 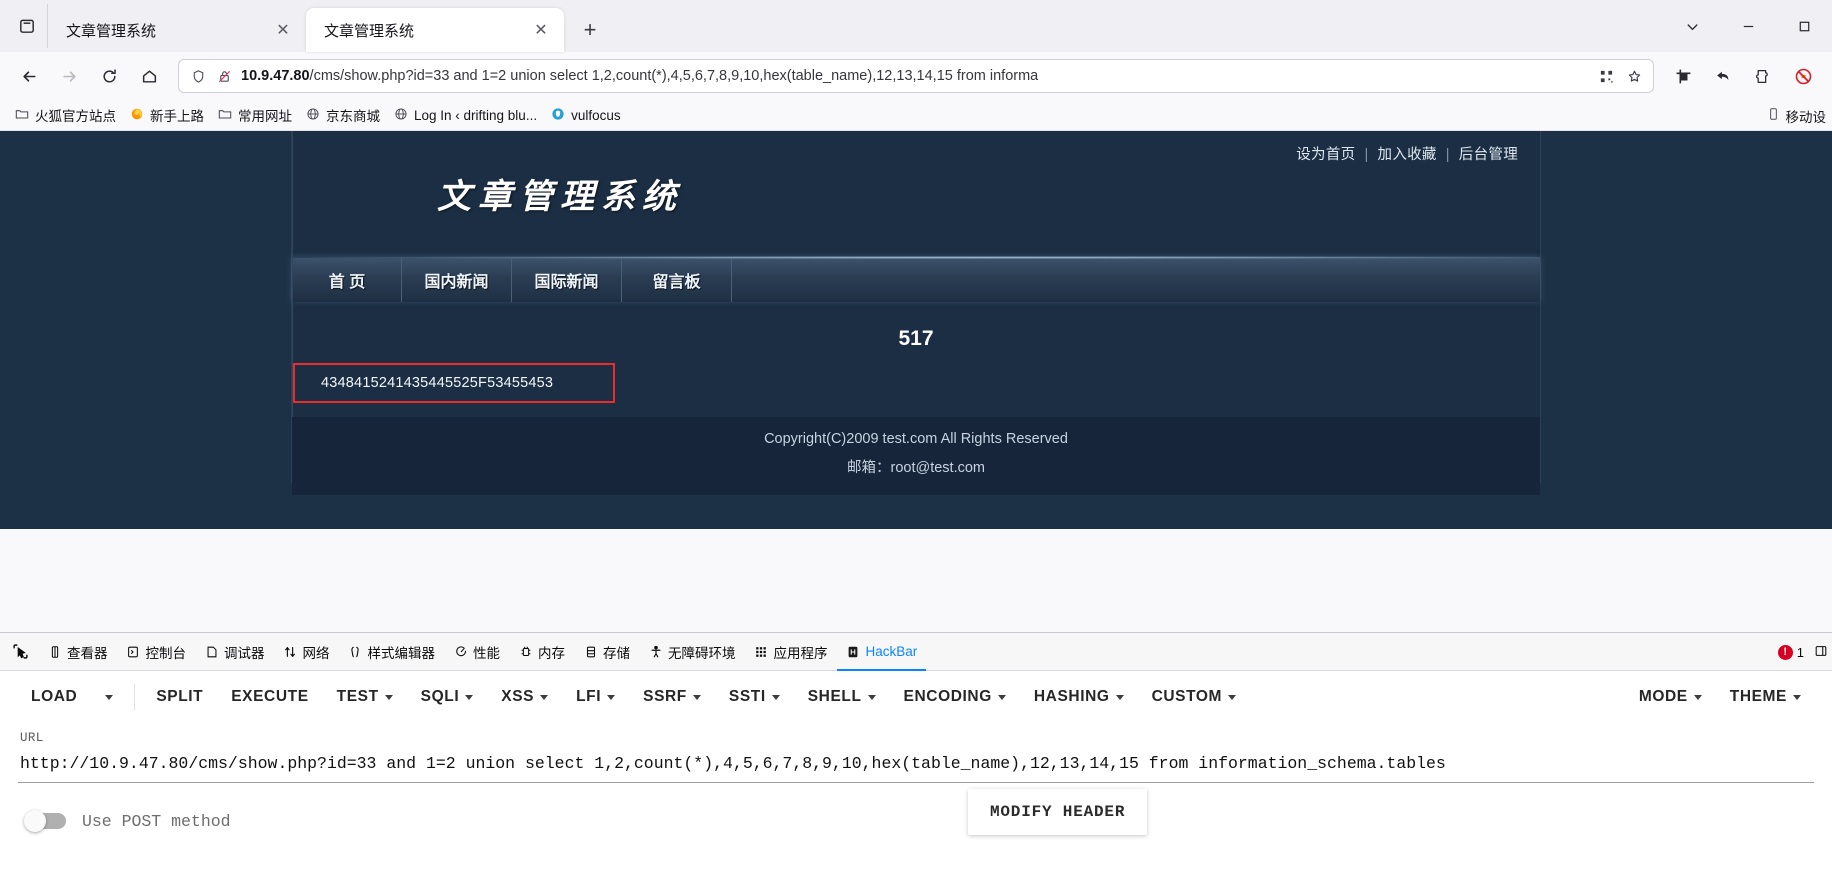 What do you see at coordinates (1692, 26) in the screenshot?
I see `list-all-tabs-icon` at bounding box center [1692, 26].